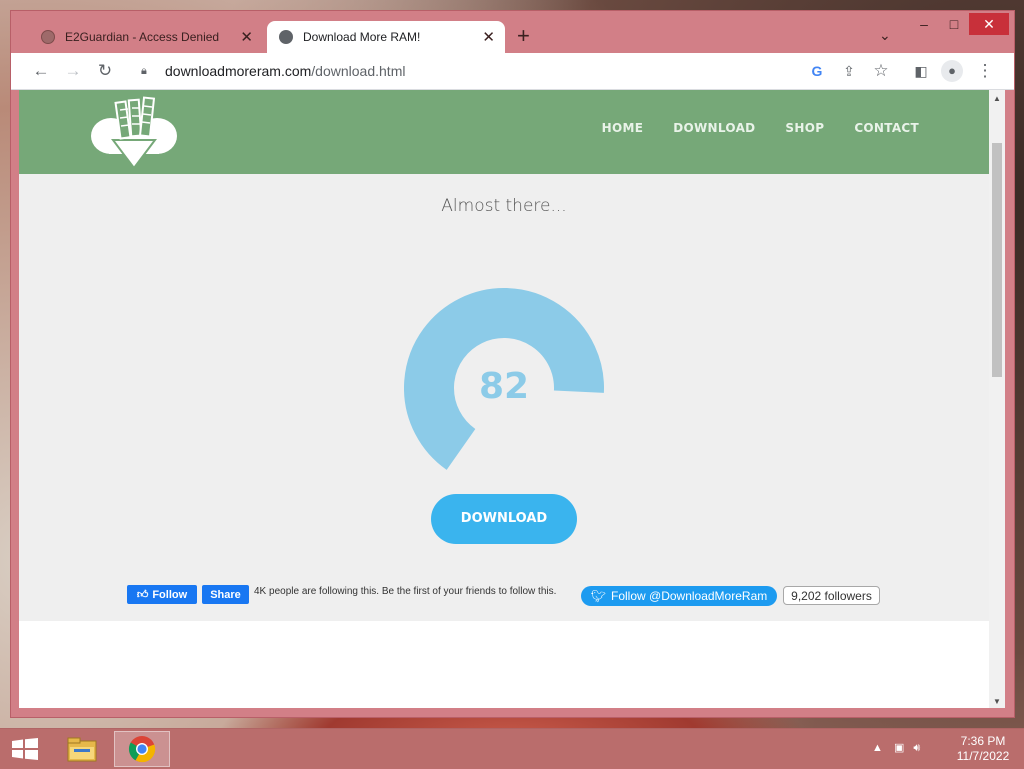 Image resolution: width=1024 pixels, height=769 pixels. I want to click on system-tray: ▲ ▣ 🔊︎, so click(896, 748).